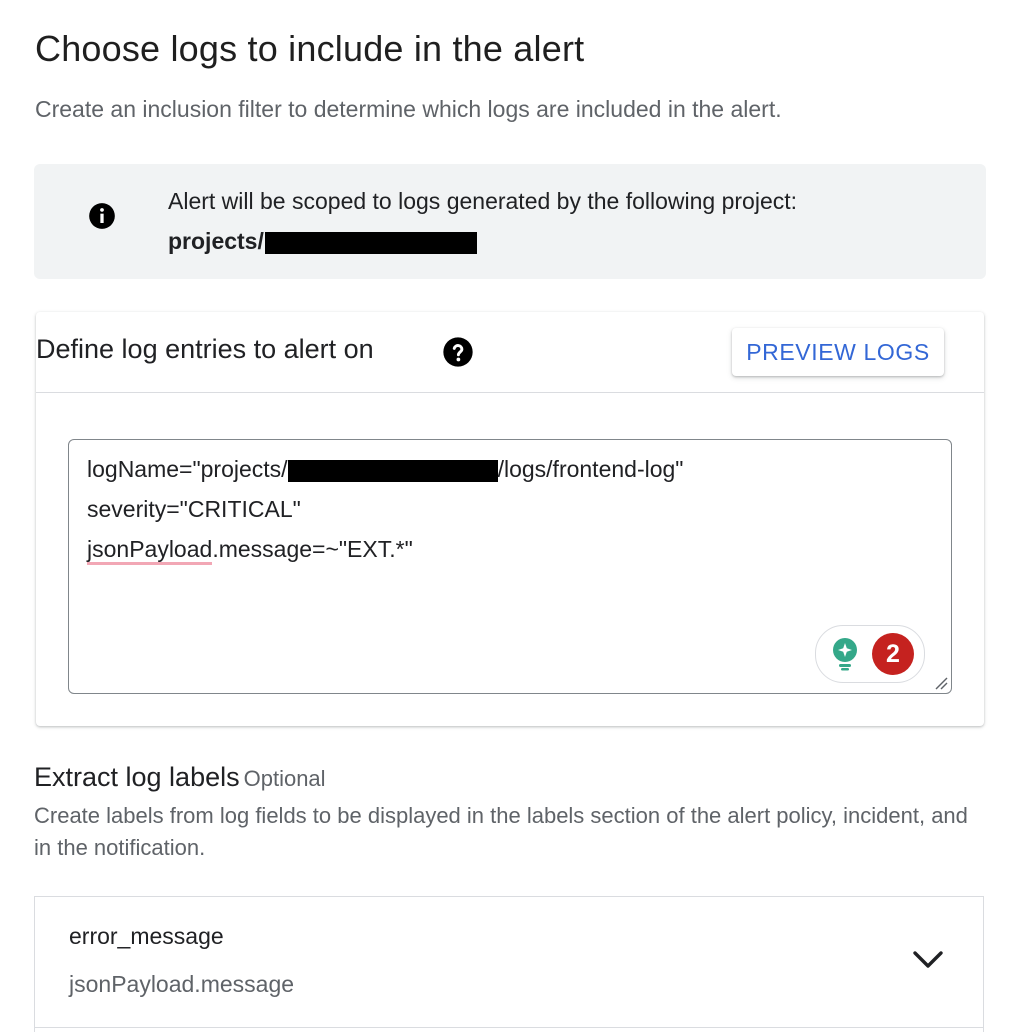  I want to click on labels-section-heading: Extract log labels, so click(137, 777).